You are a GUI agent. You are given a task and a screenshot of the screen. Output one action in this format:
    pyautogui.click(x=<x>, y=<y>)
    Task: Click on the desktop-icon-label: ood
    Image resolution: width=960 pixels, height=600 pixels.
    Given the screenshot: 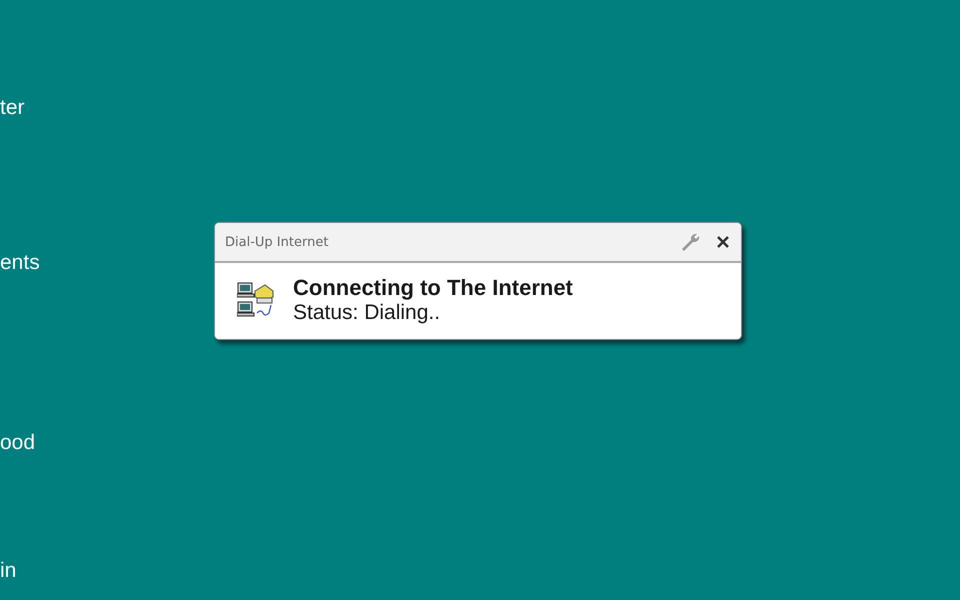 What is the action you would take?
    pyautogui.click(x=18, y=443)
    